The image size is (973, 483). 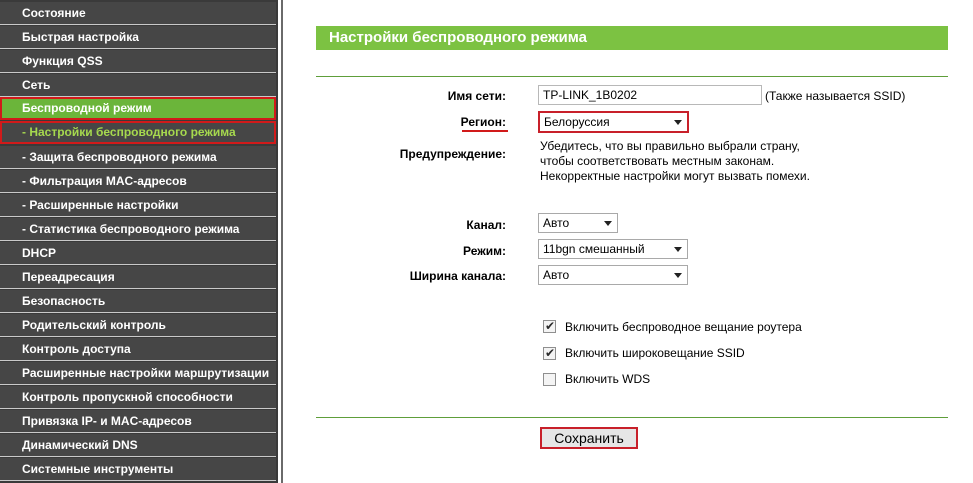 What do you see at coordinates (578, 223) in the screenshot?
I see `channel-select: Авто` at bounding box center [578, 223].